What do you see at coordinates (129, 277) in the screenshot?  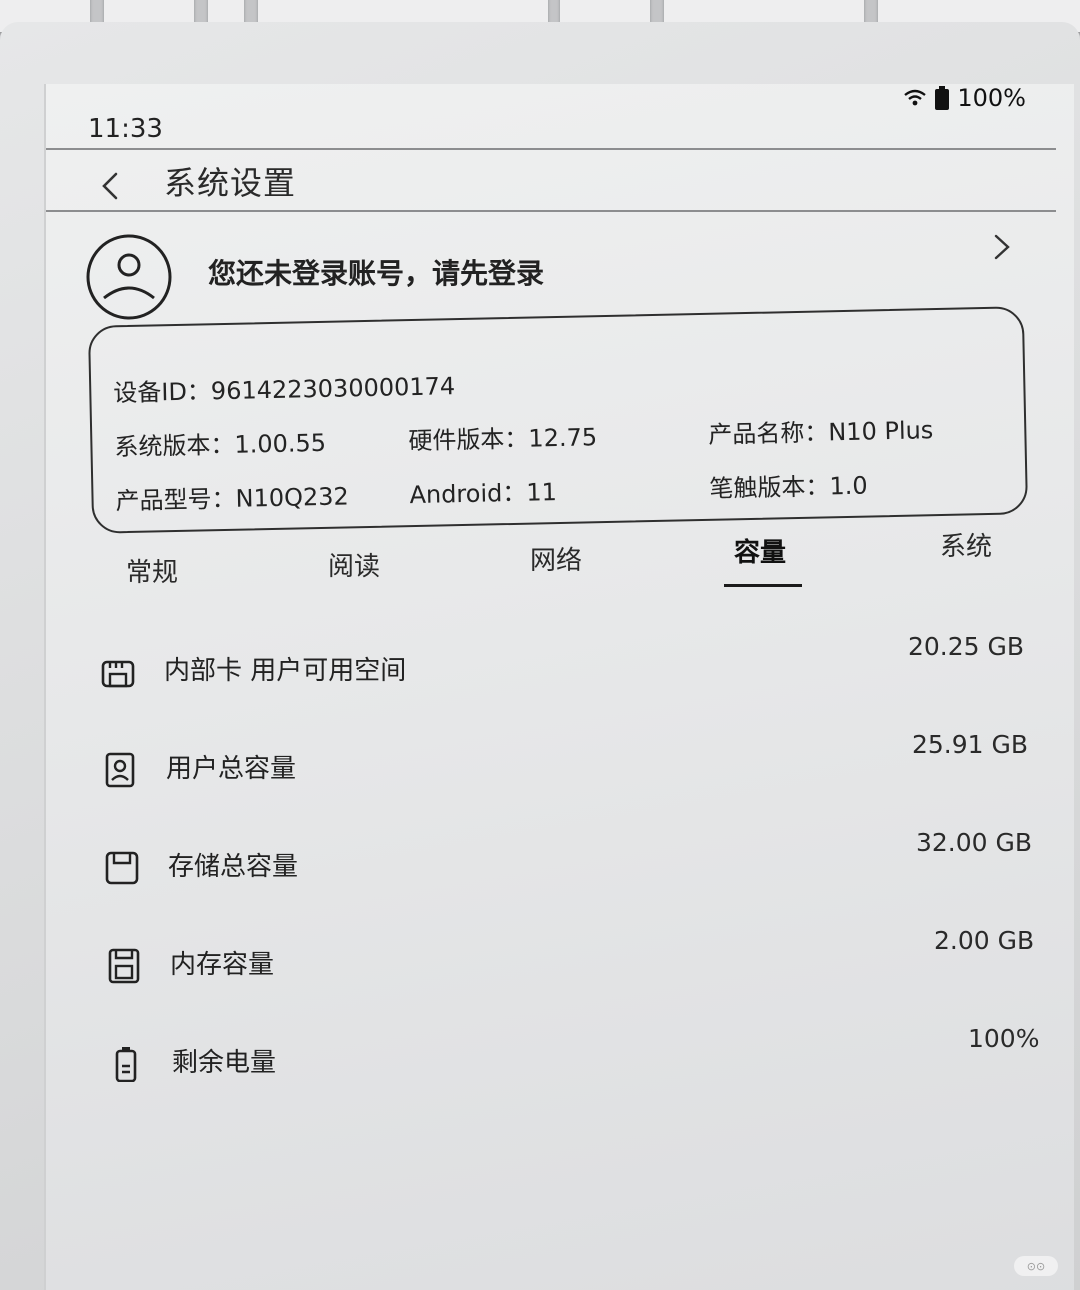 I see `avatar-icon` at bounding box center [129, 277].